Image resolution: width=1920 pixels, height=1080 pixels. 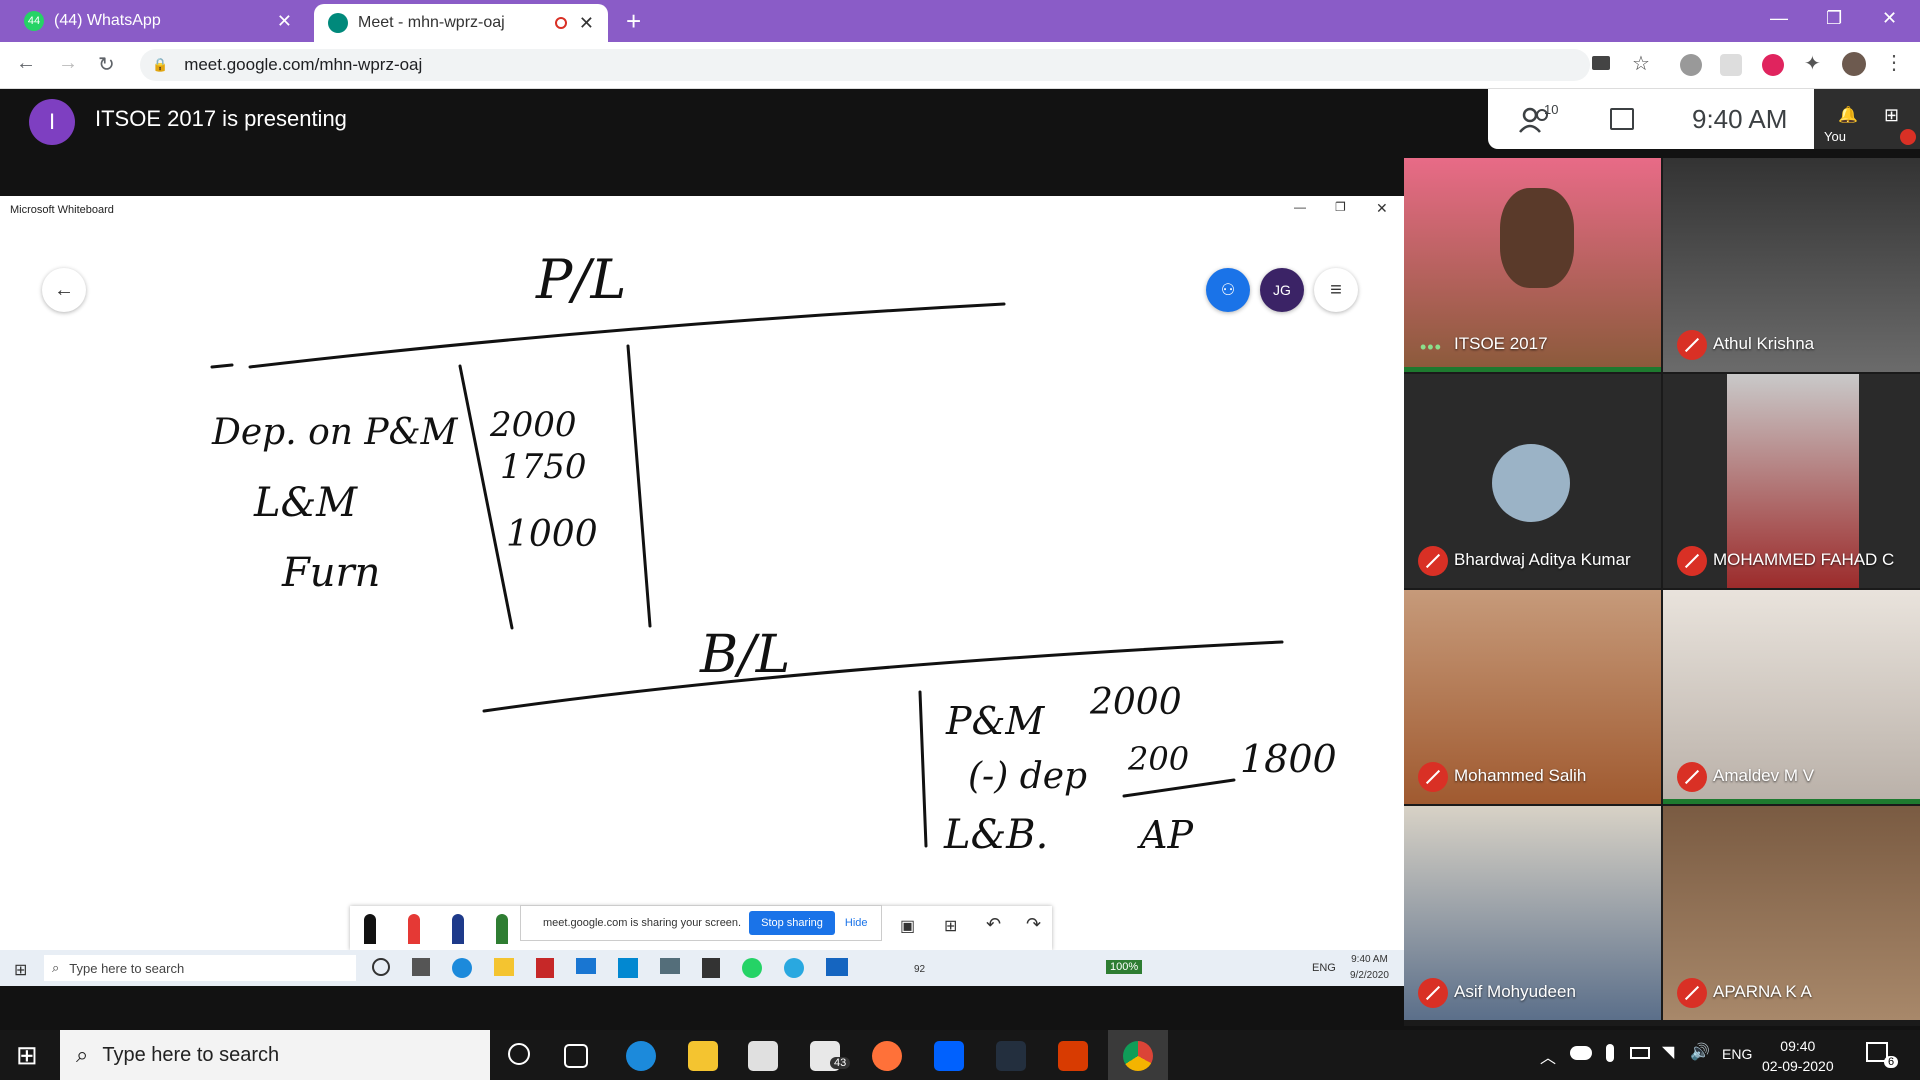 What do you see at coordinates (1610, 1053) in the screenshot?
I see `microphone-icon` at bounding box center [1610, 1053].